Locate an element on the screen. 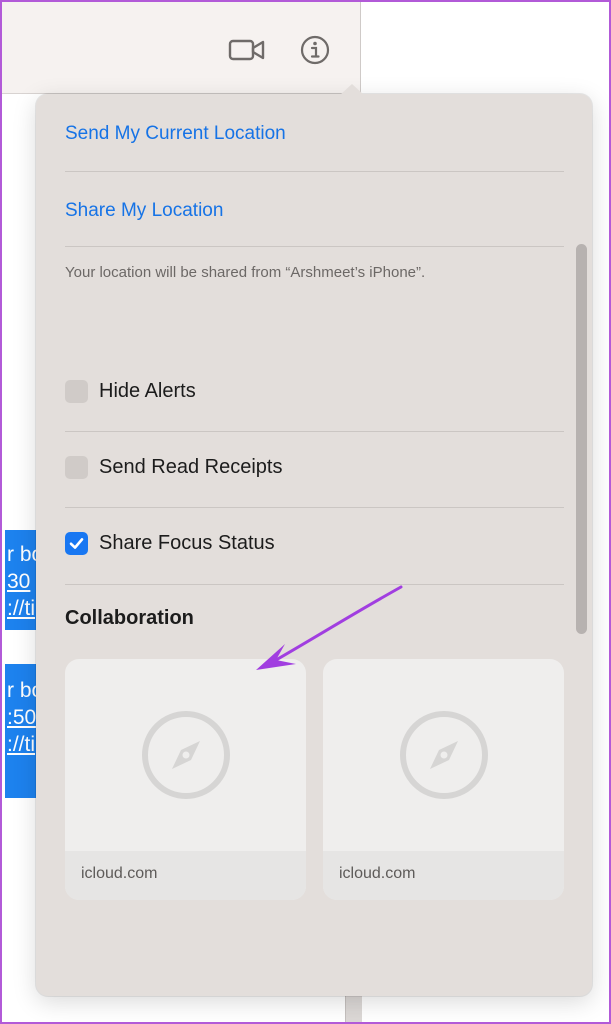 The height and width of the screenshot is (1024, 611). video-call-button is located at coordinates (247, 50).